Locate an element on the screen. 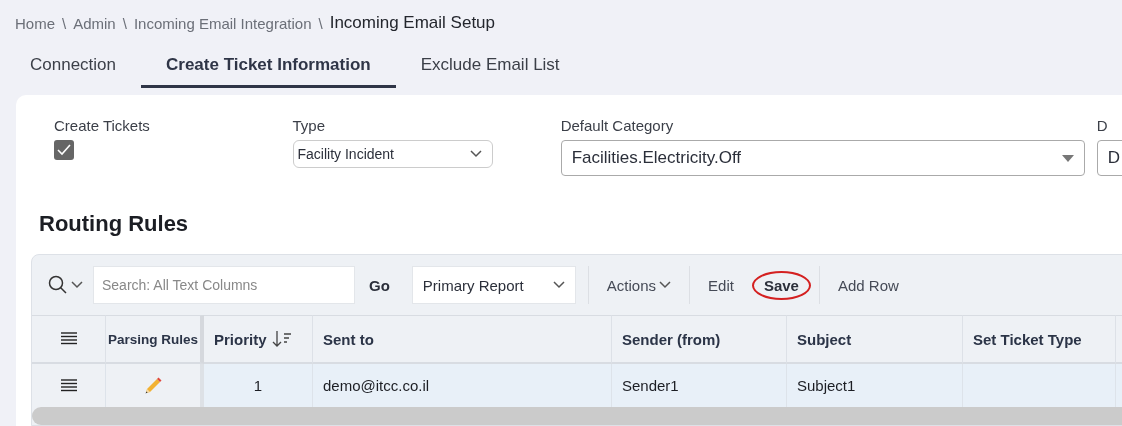  go-button: Go is located at coordinates (379, 285).